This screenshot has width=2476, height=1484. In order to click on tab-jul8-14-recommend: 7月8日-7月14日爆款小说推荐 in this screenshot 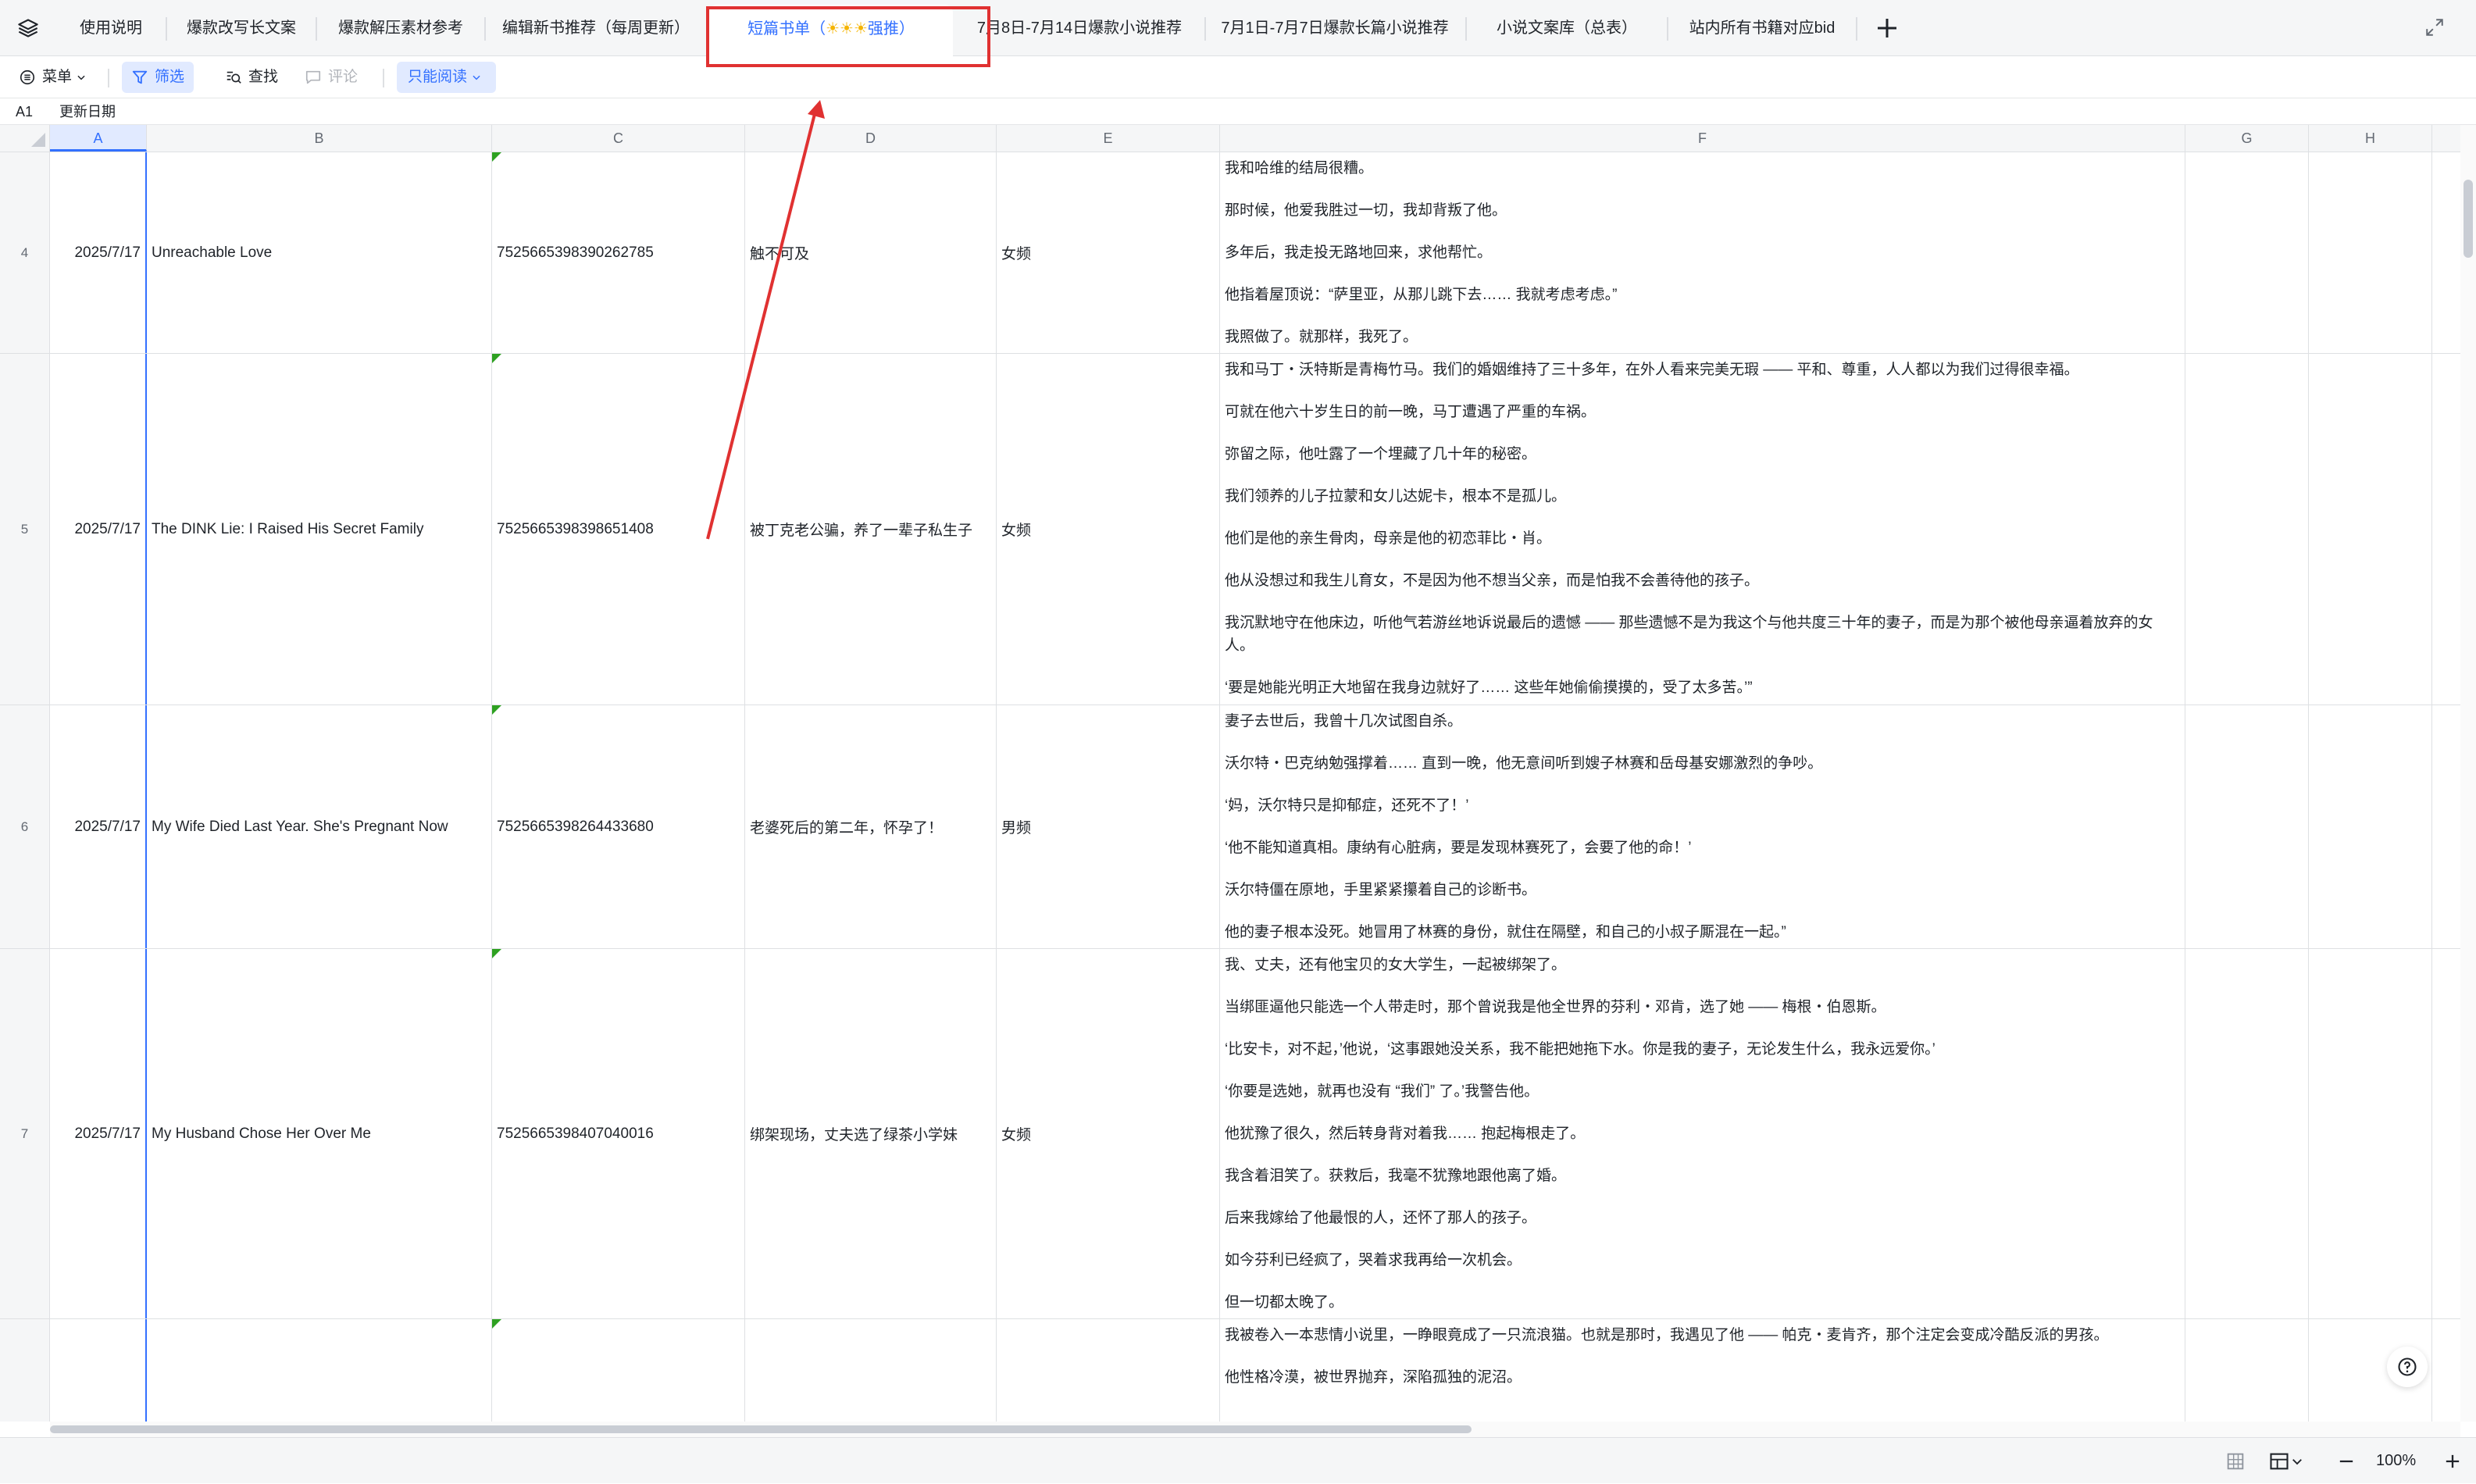, I will do `click(1079, 28)`.